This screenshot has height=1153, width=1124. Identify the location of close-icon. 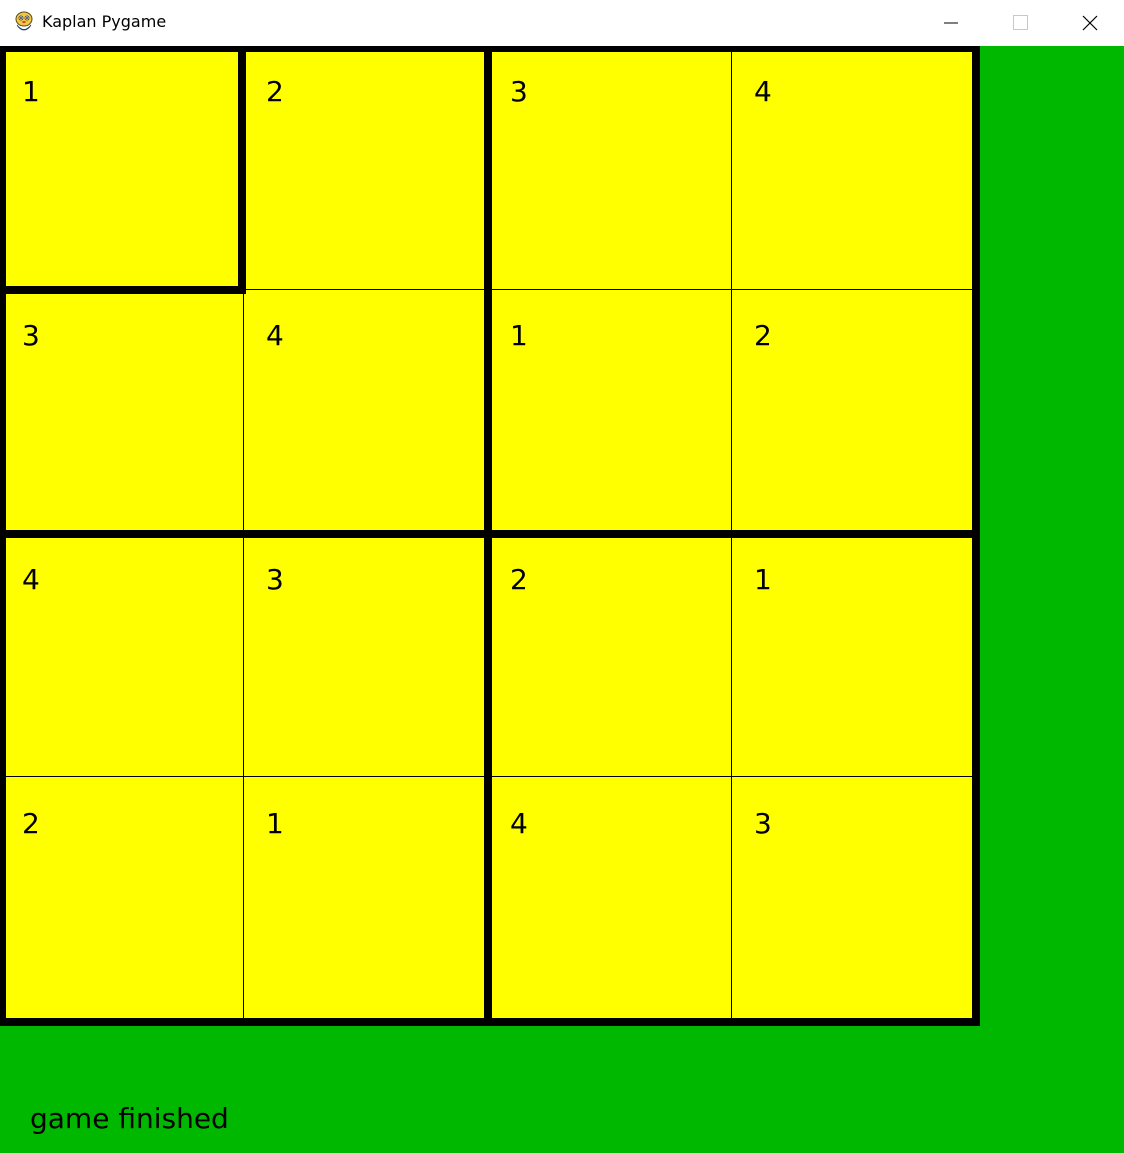
(1090, 23).